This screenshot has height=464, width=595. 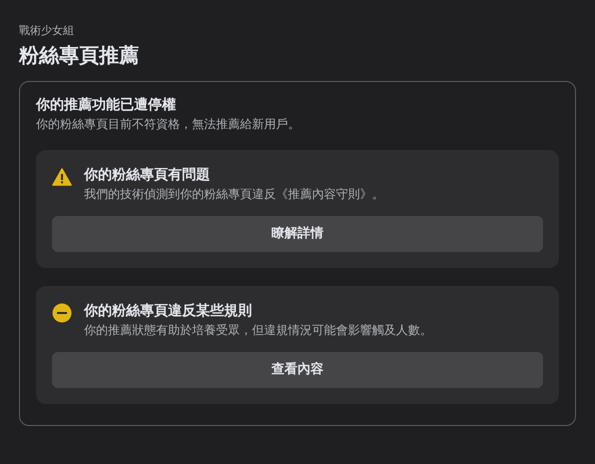 What do you see at coordinates (62, 313) in the screenshot?
I see `minus-circle-icon` at bounding box center [62, 313].